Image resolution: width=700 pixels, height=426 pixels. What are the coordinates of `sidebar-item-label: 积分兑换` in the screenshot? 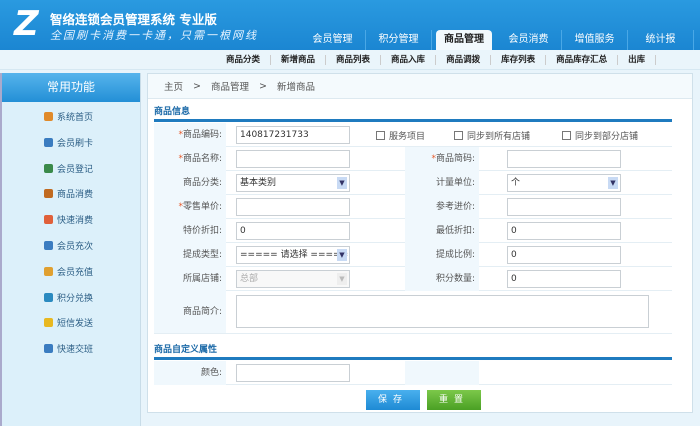 It's located at (75, 298).